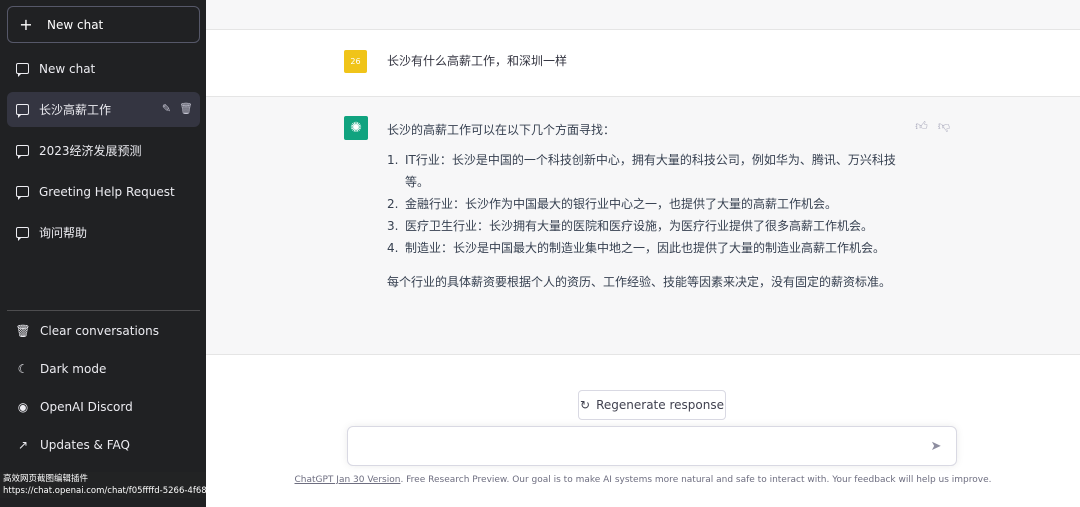 The image size is (1080, 507). I want to click on updates-faq-link: ↗ Updates & FAQ, so click(103, 445).